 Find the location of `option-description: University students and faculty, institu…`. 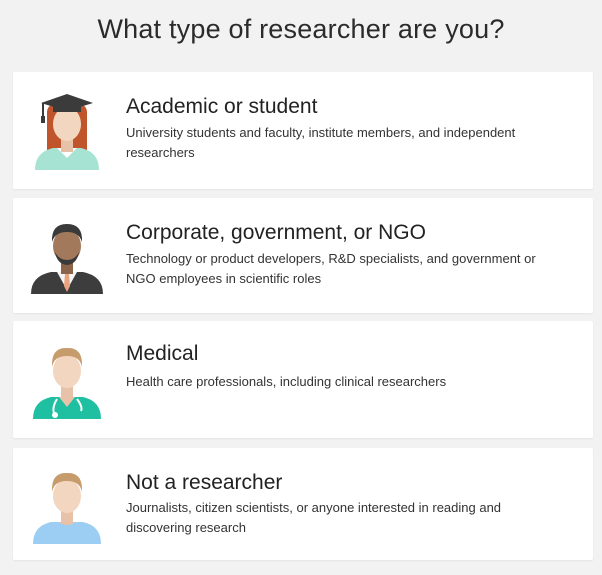

option-description: University students and faculty, institu… is located at coordinates (321, 142).